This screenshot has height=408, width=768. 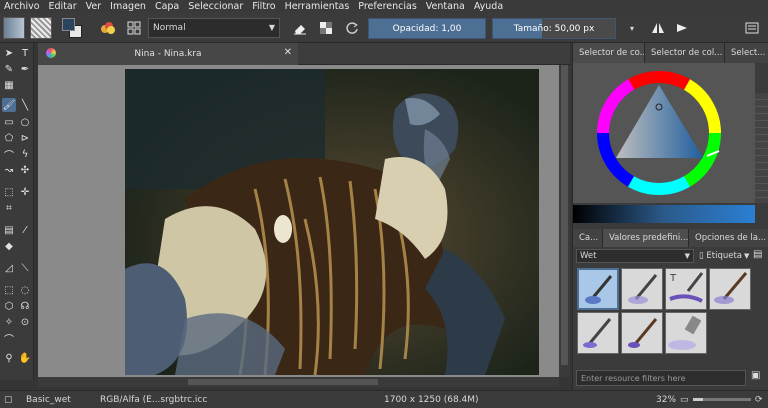 What do you see at coordinates (686, 289) in the screenshot?
I see `brush-preset-3: T` at bounding box center [686, 289].